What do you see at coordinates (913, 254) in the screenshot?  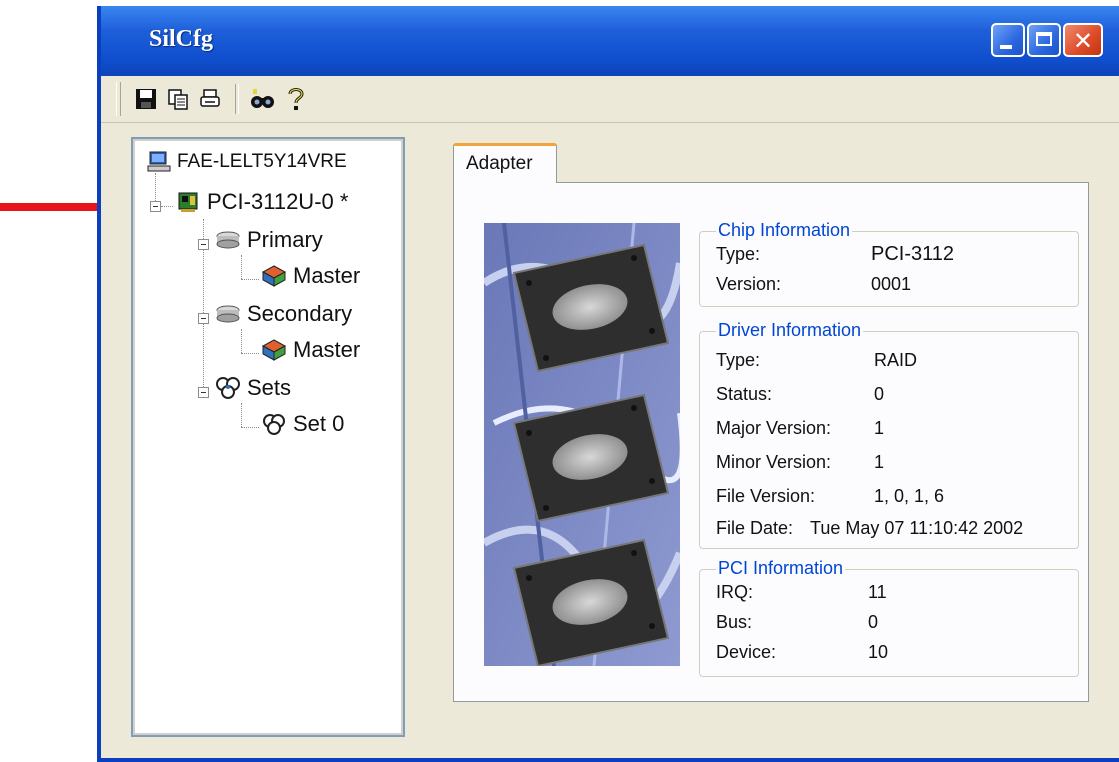 I see `chip-type-value: PCI-3112` at bounding box center [913, 254].